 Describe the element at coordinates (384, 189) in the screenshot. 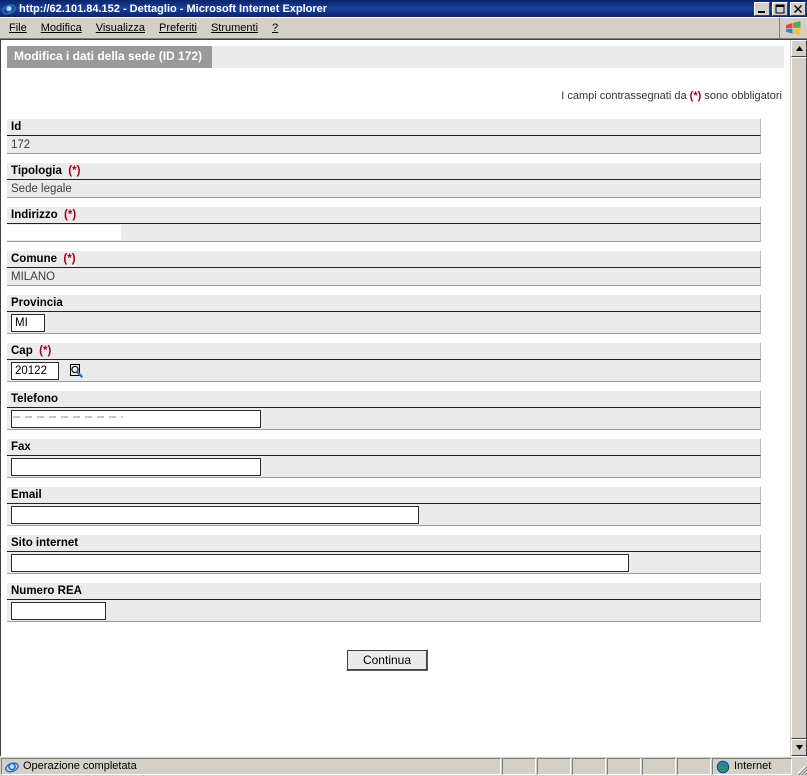

I see `field-value-tipologia: Sede legale` at that location.